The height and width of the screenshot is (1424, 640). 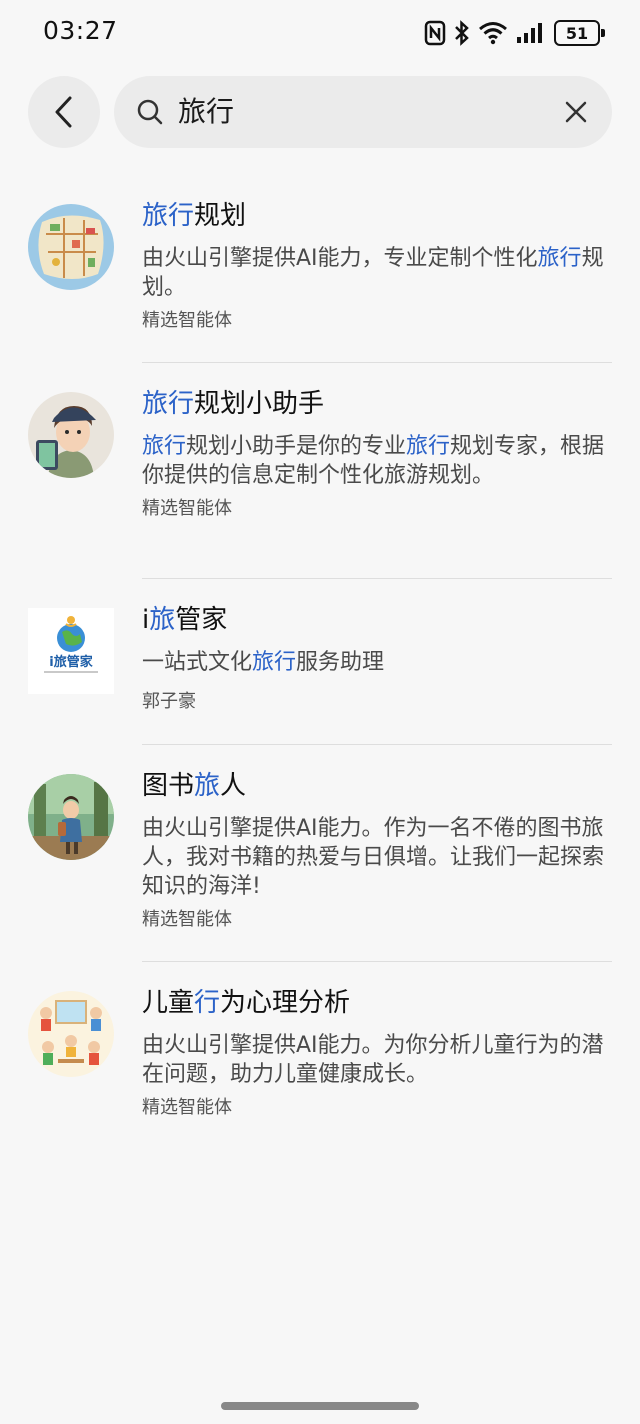 What do you see at coordinates (185, 620) in the screenshot?
I see `result-title: i旅管家` at bounding box center [185, 620].